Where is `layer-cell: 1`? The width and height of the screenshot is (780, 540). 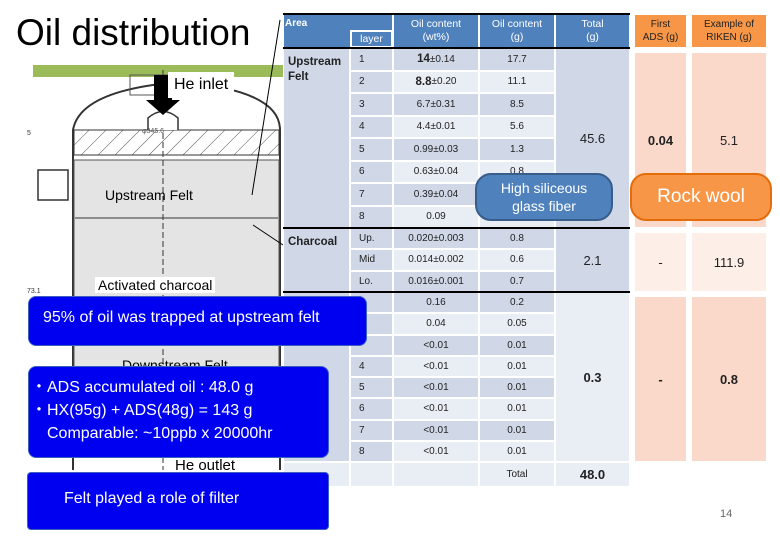 layer-cell: 1 is located at coordinates (371, 59).